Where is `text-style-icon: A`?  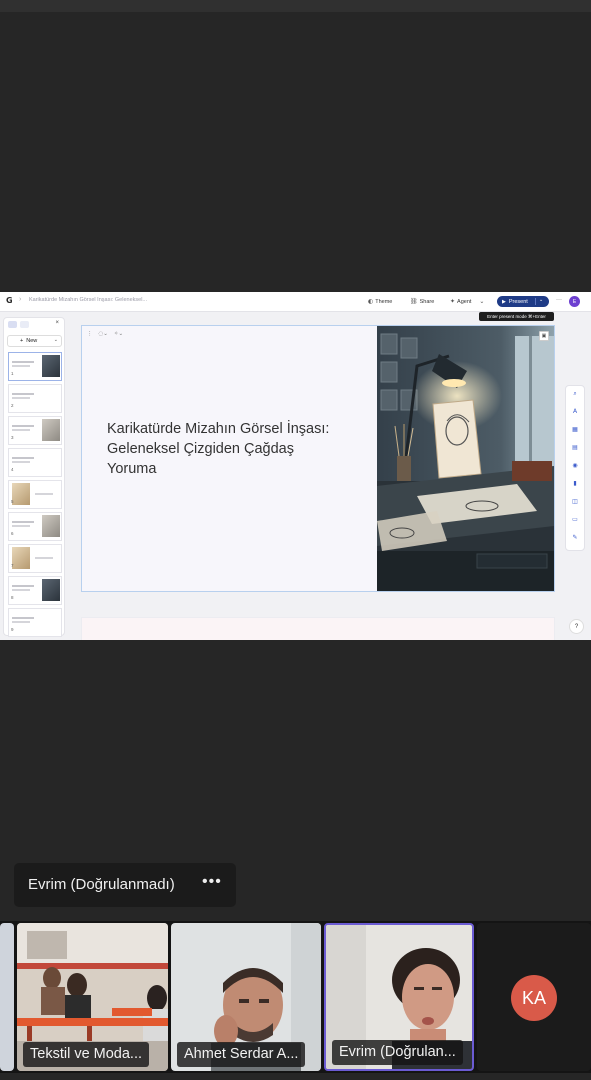 text-style-icon: A is located at coordinates (575, 411).